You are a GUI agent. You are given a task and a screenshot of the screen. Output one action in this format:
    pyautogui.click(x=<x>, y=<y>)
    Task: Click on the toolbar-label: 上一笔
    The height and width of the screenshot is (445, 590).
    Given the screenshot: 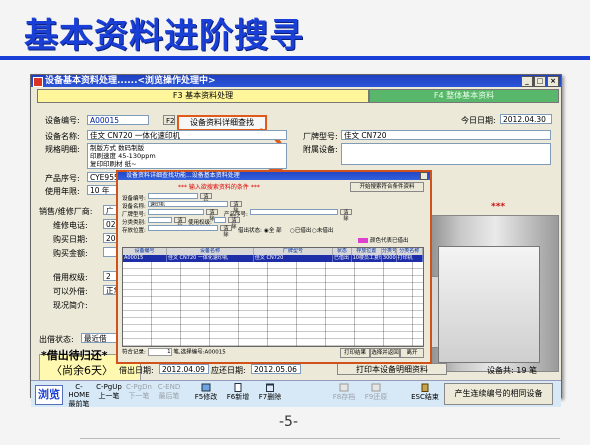 What is the action you would take?
    pyautogui.click(x=109, y=396)
    